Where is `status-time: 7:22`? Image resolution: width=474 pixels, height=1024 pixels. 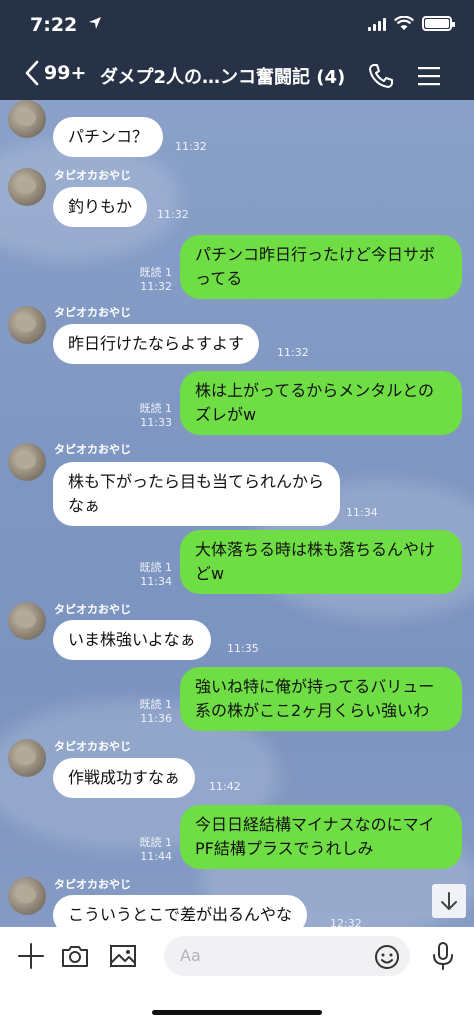
status-time: 7:22 is located at coordinates (54, 25).